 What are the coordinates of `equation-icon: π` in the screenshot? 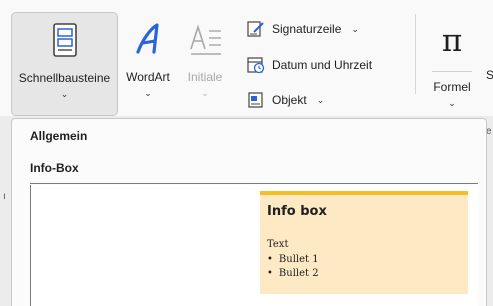 It's located at (452, 41).